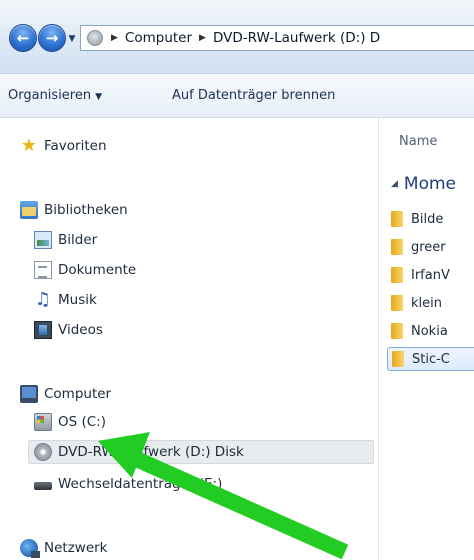 The height and width of the screenshot is (560, 474). I want to click on burn-label: Auf Datenträger brennen, so click(254, 95).